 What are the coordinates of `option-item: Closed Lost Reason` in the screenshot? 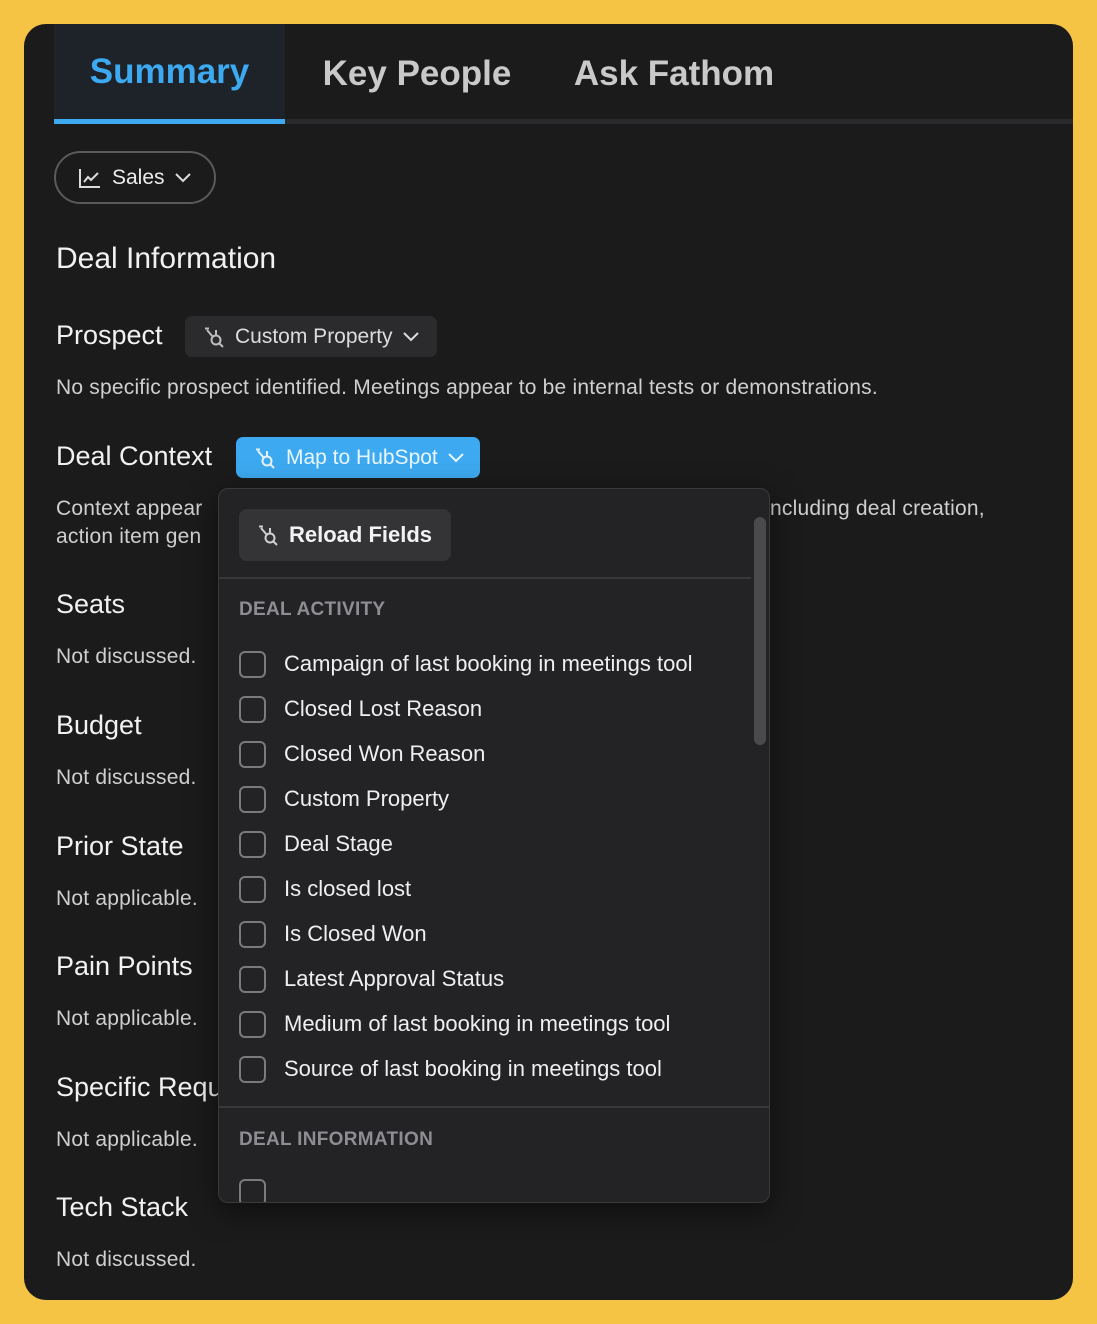 It's located at (360, 709).